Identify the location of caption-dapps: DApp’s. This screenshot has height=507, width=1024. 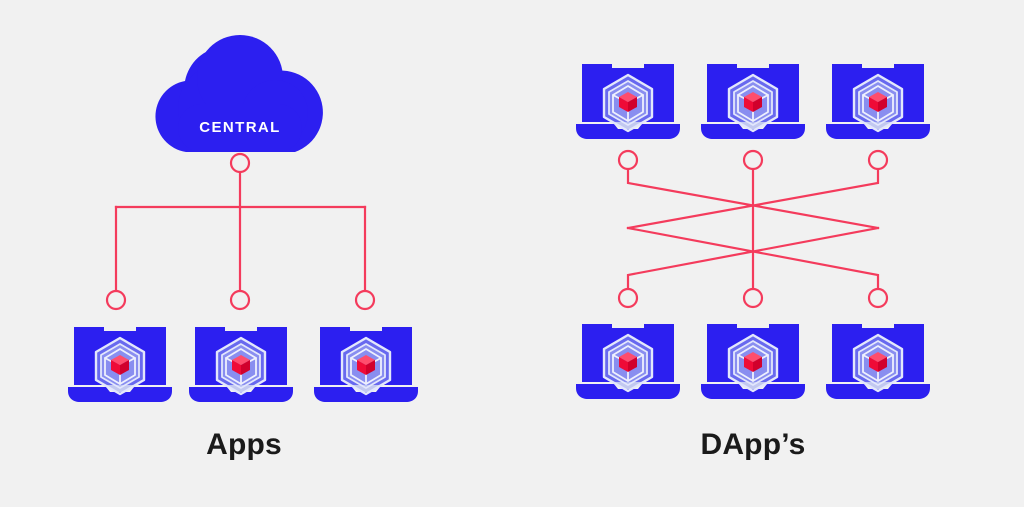
(753, 444).